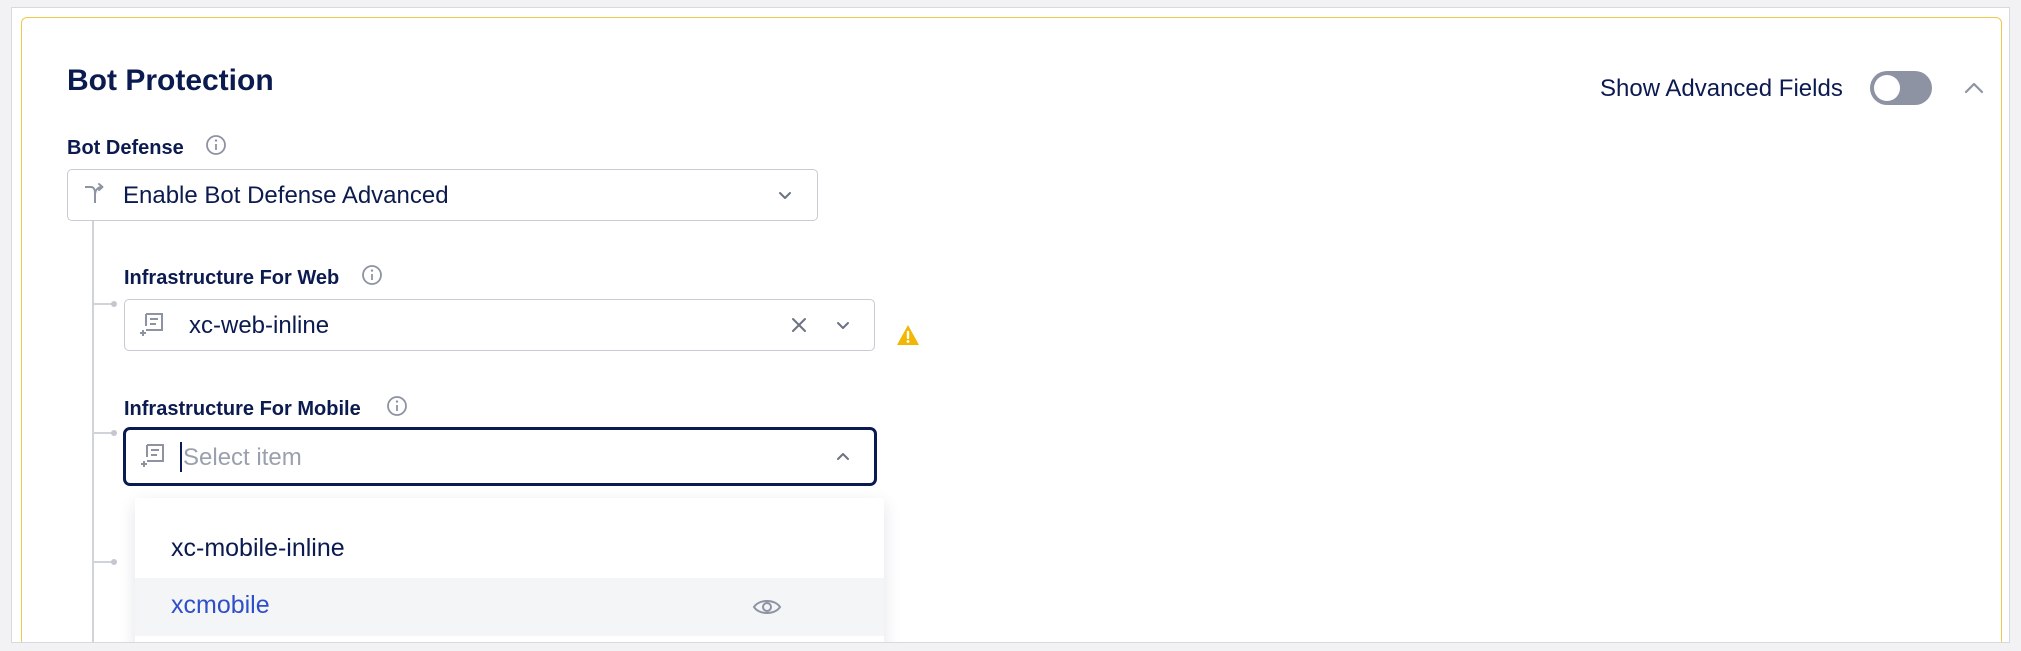  What do you see at coordinates (1721, 88) in the screenshot?
I see `show-advanced-fields-label: Show Advanced Fields` at bounding box center [1721, 88].